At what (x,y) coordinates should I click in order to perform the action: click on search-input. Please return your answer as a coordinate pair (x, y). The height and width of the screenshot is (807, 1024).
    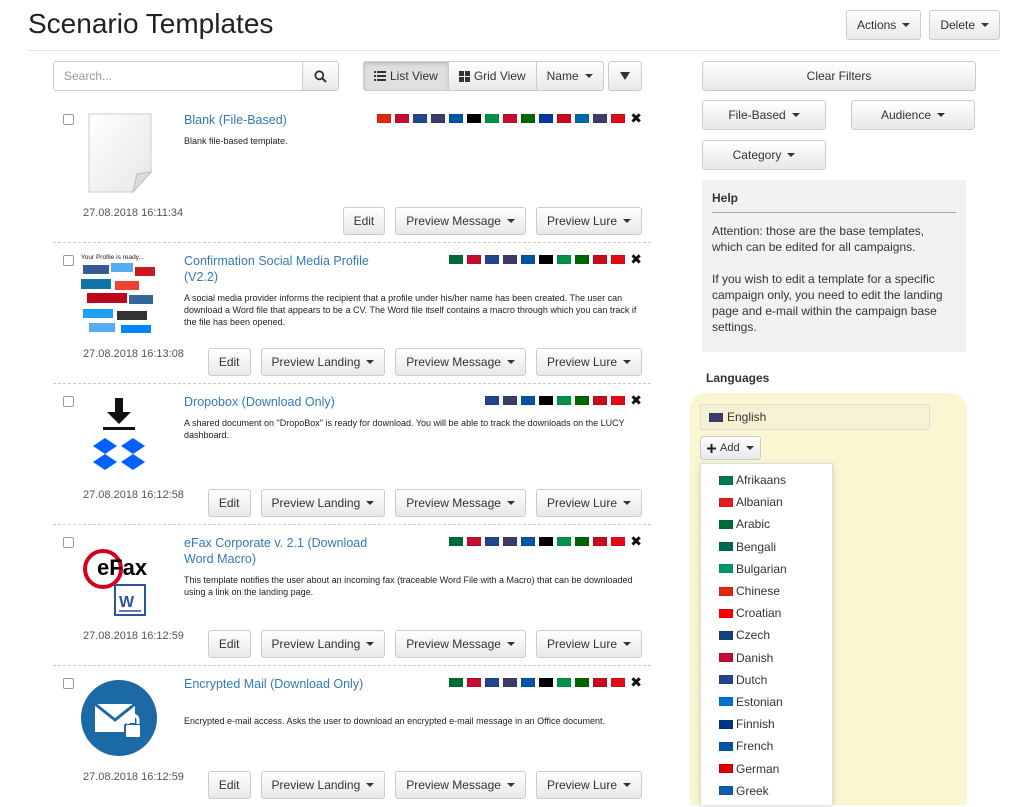
    Looking at the image, I should click on (178, 76).